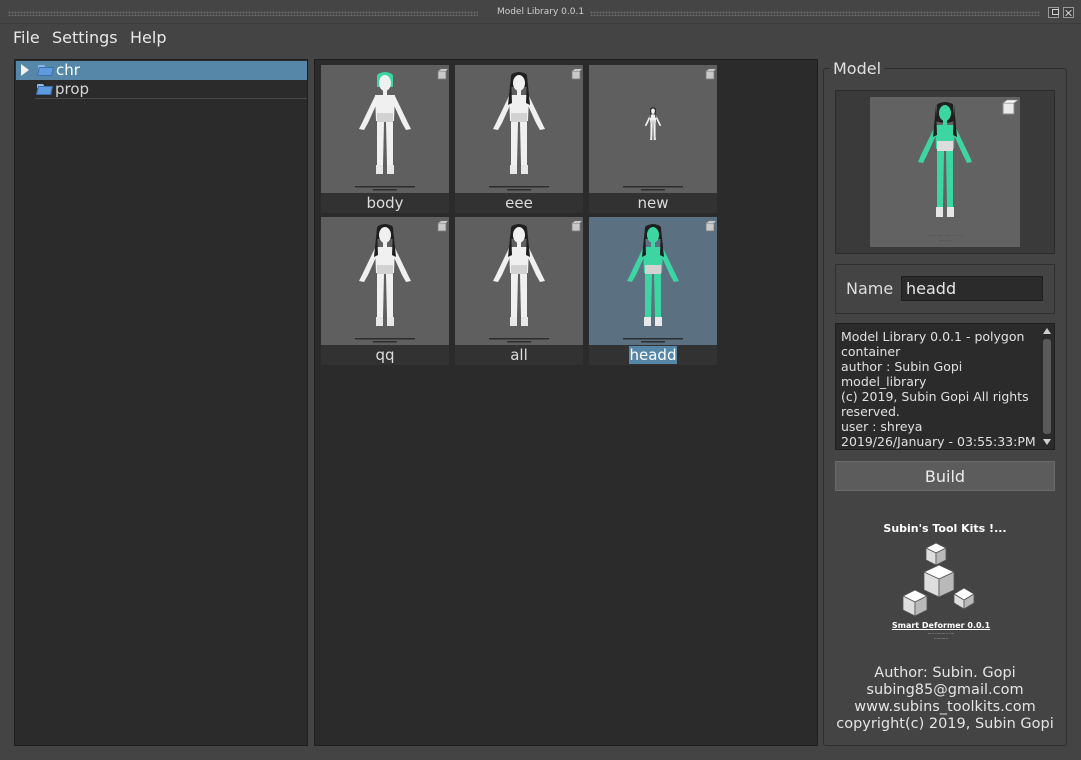  What do you see at coordinates (870, 288) in the screenshot?
I see `name-label: Name` at bounding box center [870, 288].